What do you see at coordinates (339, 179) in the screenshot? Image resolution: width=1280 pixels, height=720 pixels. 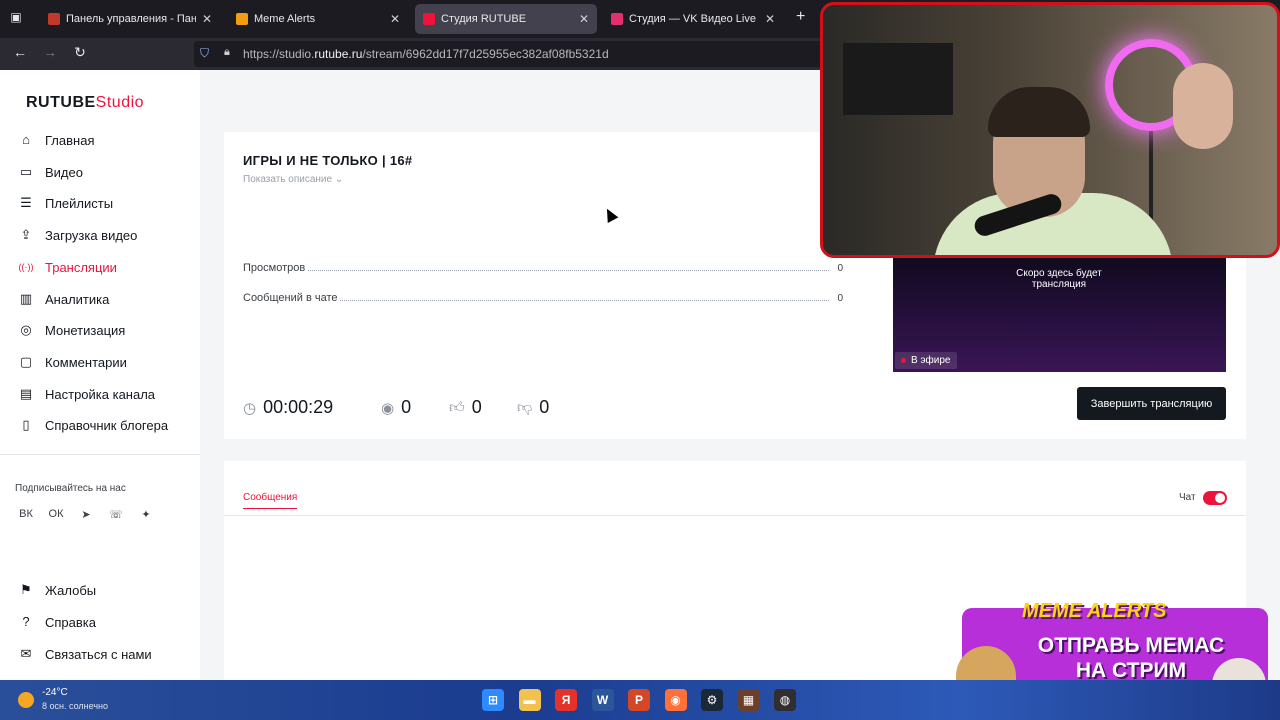 I see `chevron-down-icon: ⌄` at bounding box center [339, 179].